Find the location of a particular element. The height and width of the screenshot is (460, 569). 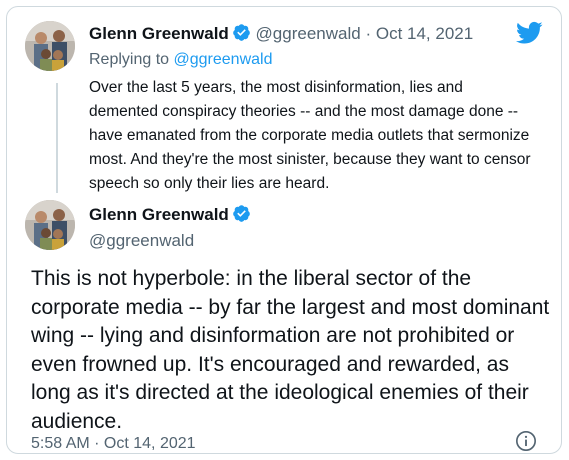

tweet-timestamp: 5:58 AM · Oct 14, 2021 is located at coordinates (113, 444).